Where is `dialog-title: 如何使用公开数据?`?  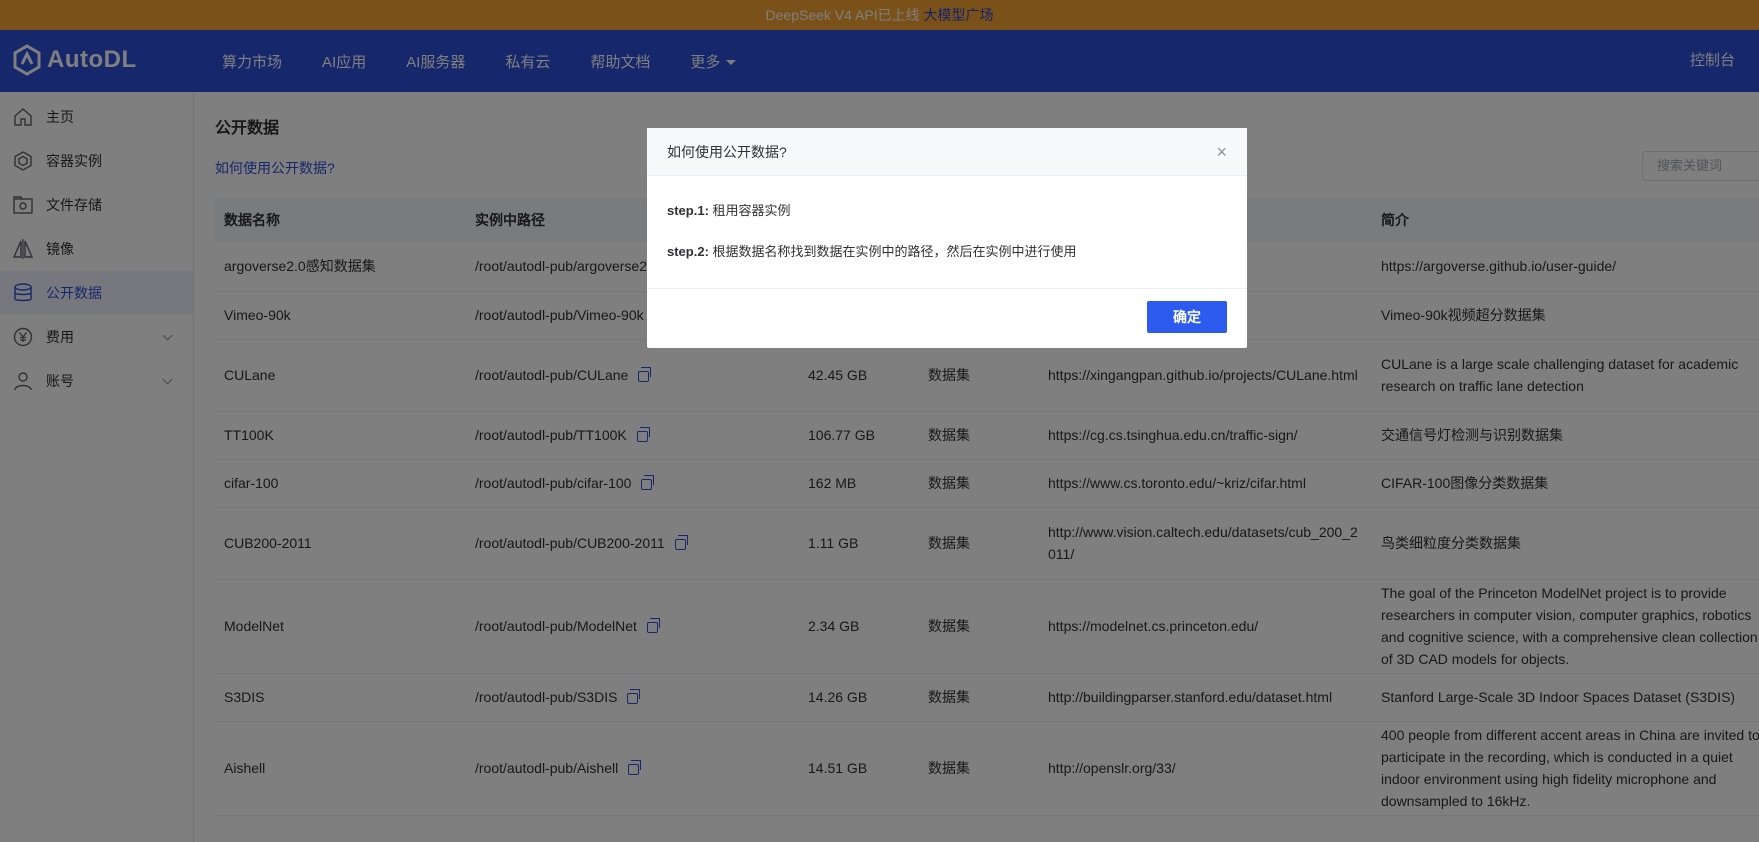
dialog-title: 如何使用公开数据? is located at coordinates (727, 152).